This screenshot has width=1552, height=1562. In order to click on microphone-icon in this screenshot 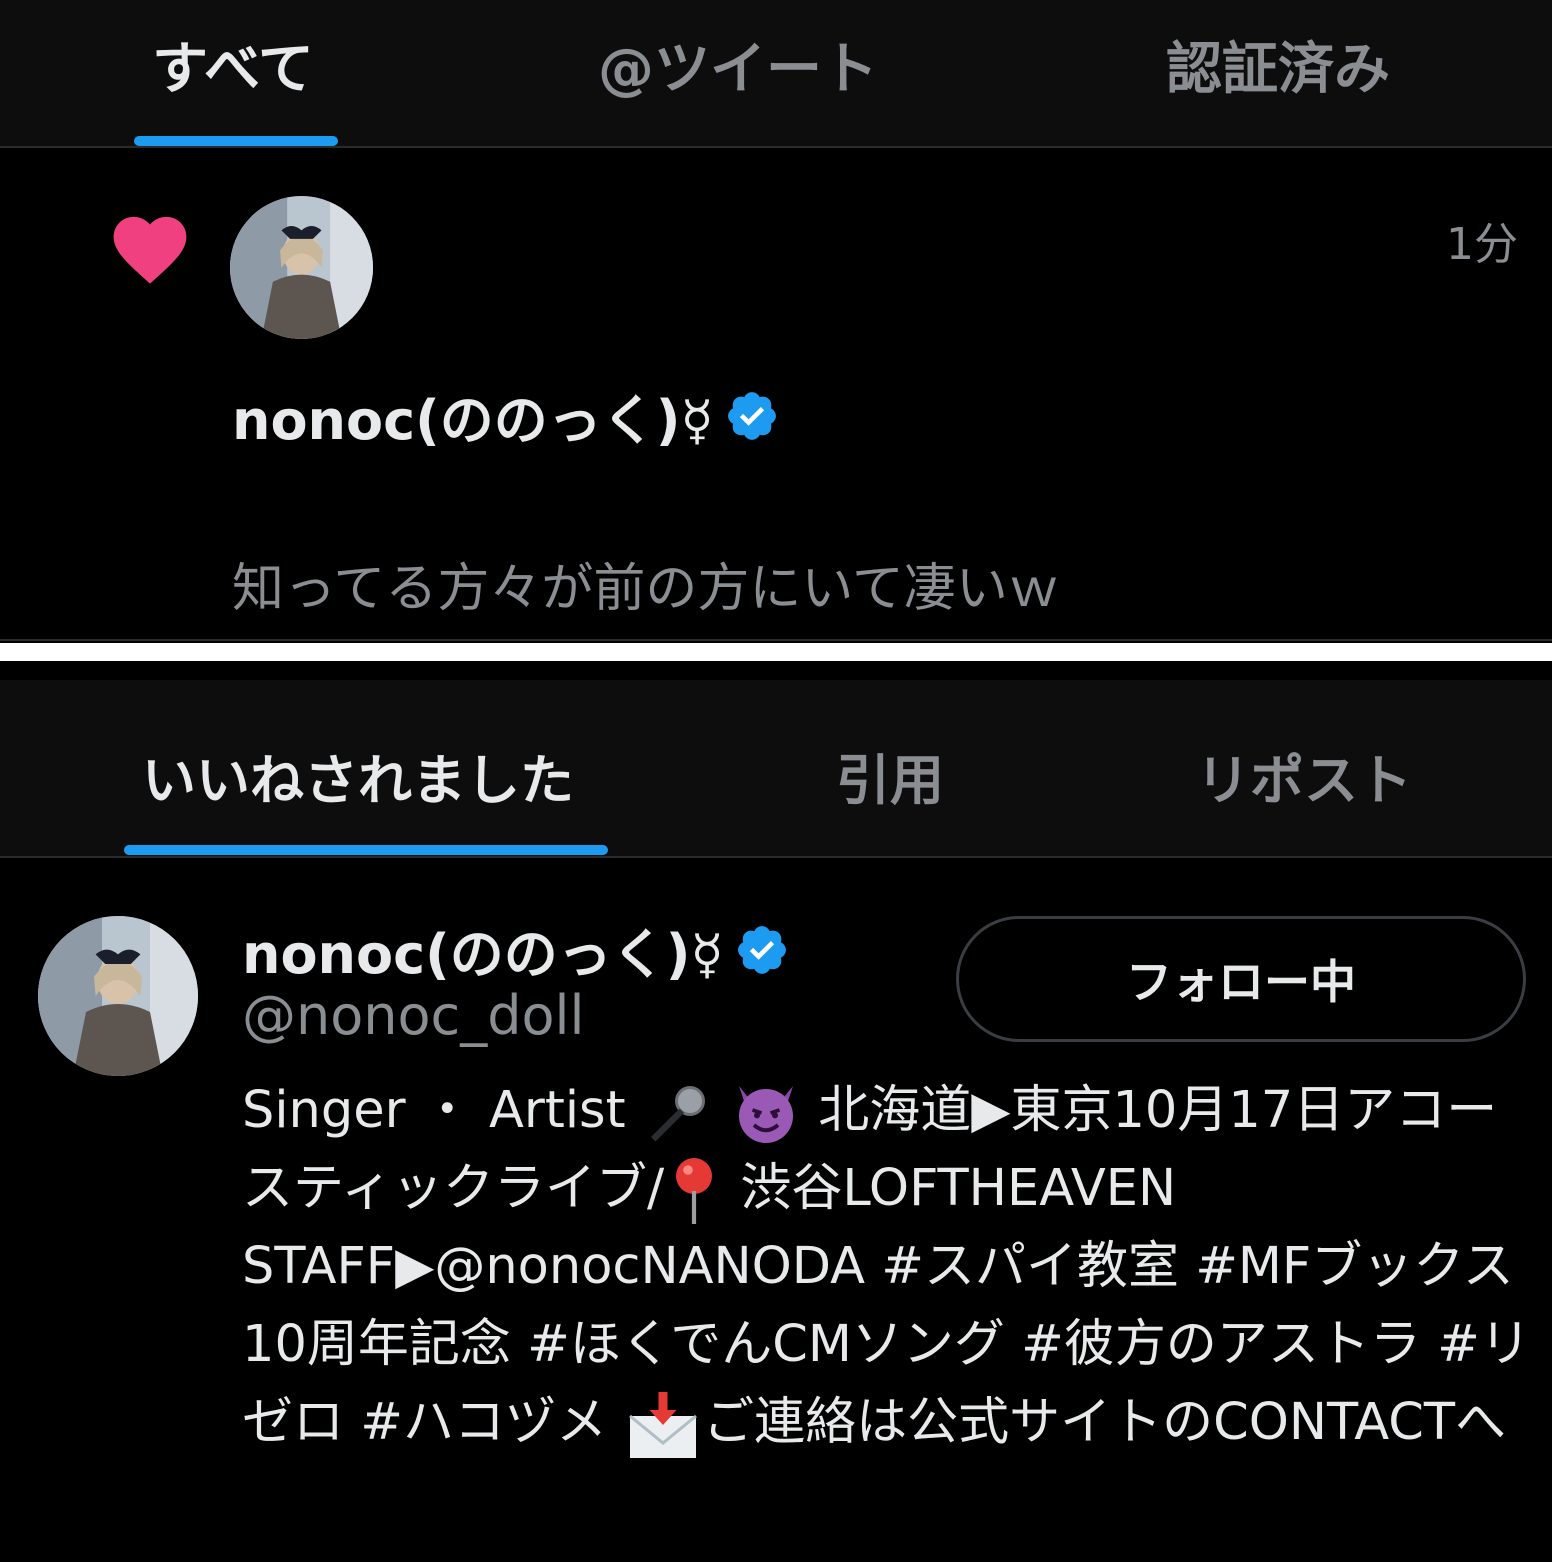, I will do `click(677, 1114)`.